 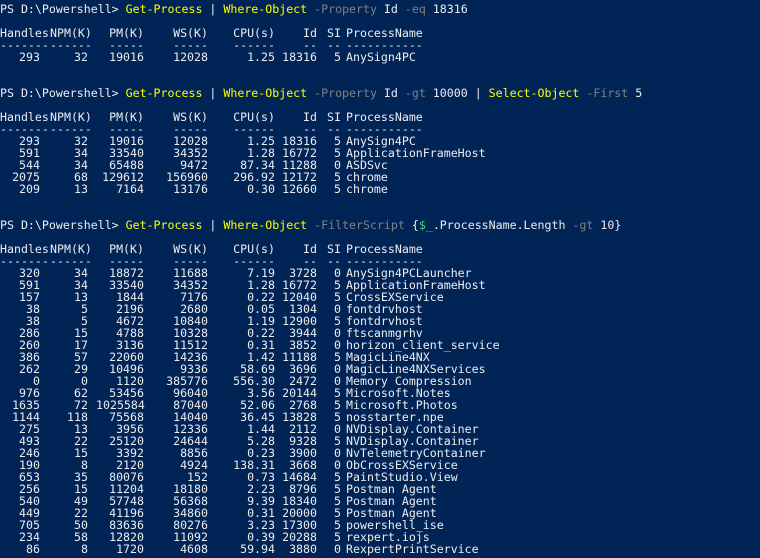 I want to click on command-token-param: -FilterScript, so click(x=359, y=225).